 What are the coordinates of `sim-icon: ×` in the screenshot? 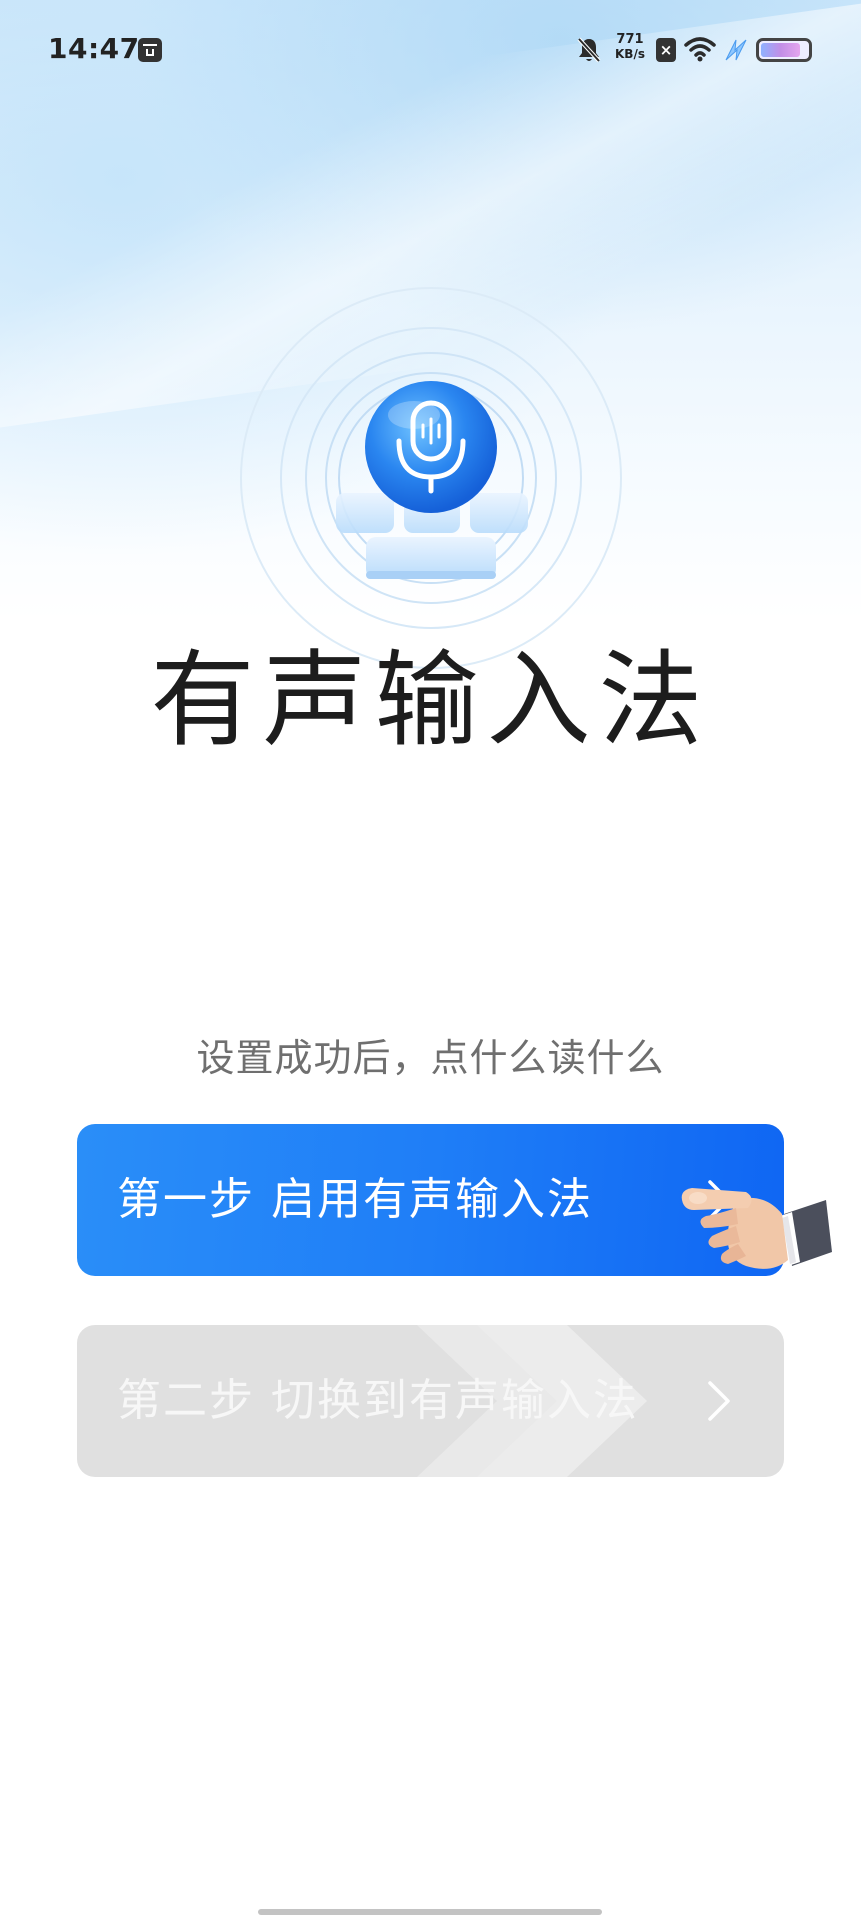 It's located at (666, 50).